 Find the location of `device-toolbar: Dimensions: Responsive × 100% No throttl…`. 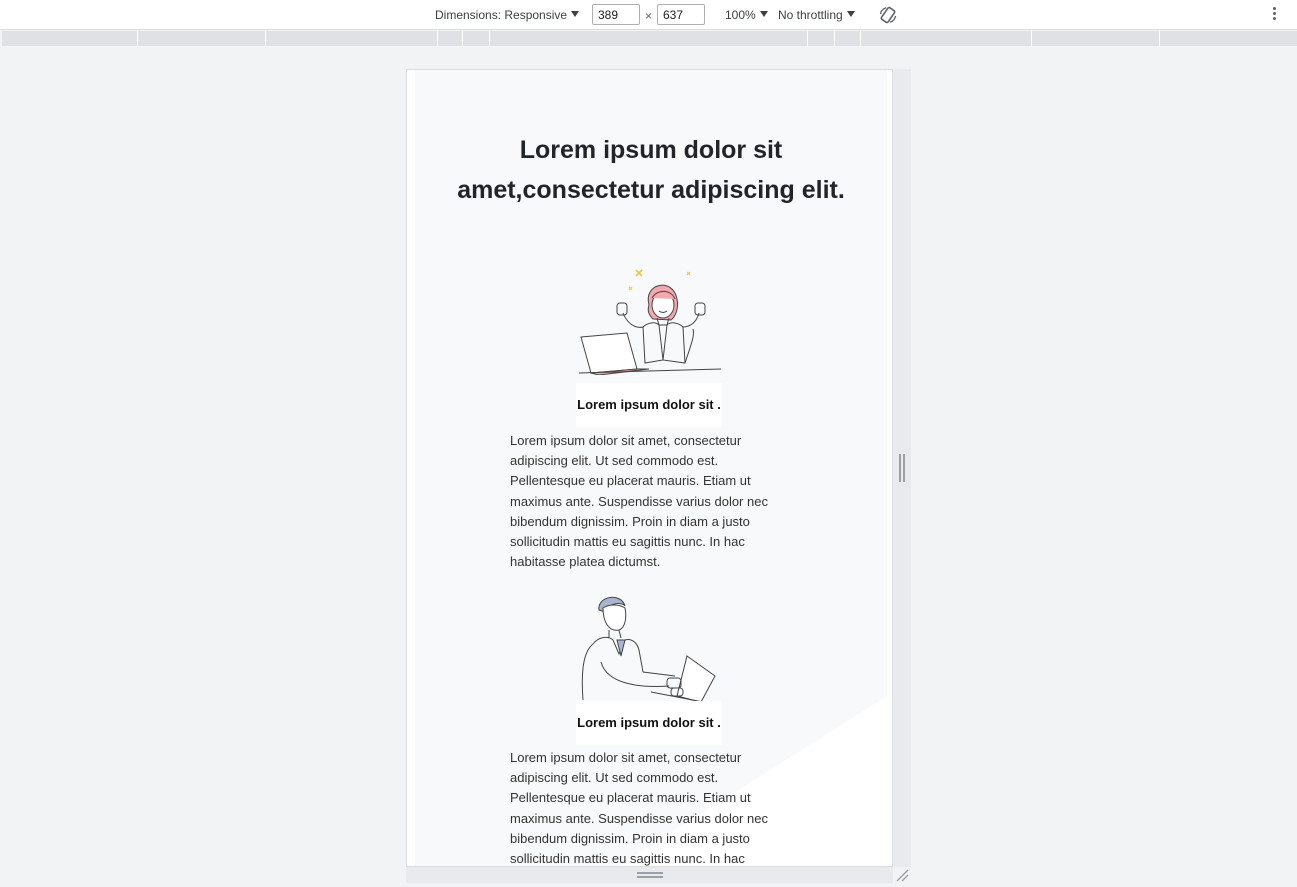

device-toolbar: Dimensions: Responsive × 100% No throttl… is located at coordinates (648, 15).